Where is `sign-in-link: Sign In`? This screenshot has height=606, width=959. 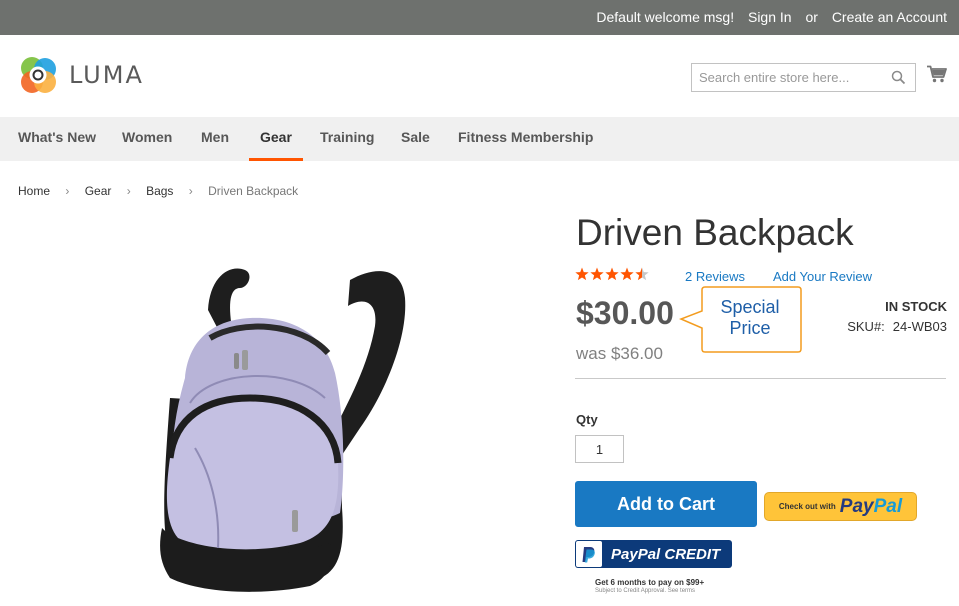 sign-in-link: Sign In is located at coordinates (770, 17).